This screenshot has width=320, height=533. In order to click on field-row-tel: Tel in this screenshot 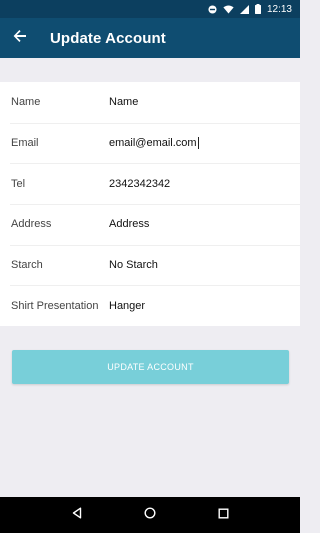, I will do `click(150, 183)`.